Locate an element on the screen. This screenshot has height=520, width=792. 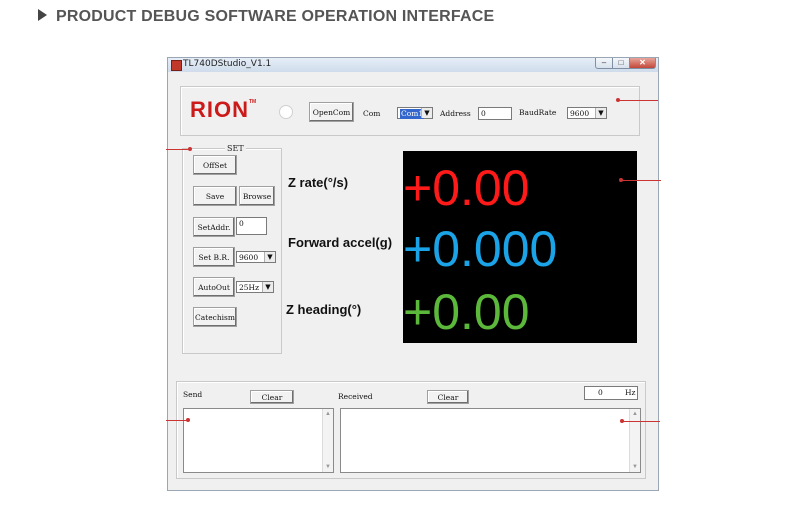
set-addr-button: SetAddr. is located at coordinates (214, 227).